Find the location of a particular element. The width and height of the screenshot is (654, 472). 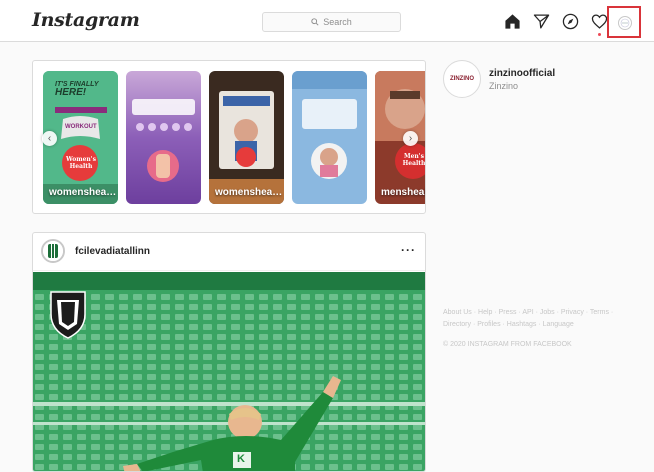

profile-button-highlight is located at coordinates (624, 22).